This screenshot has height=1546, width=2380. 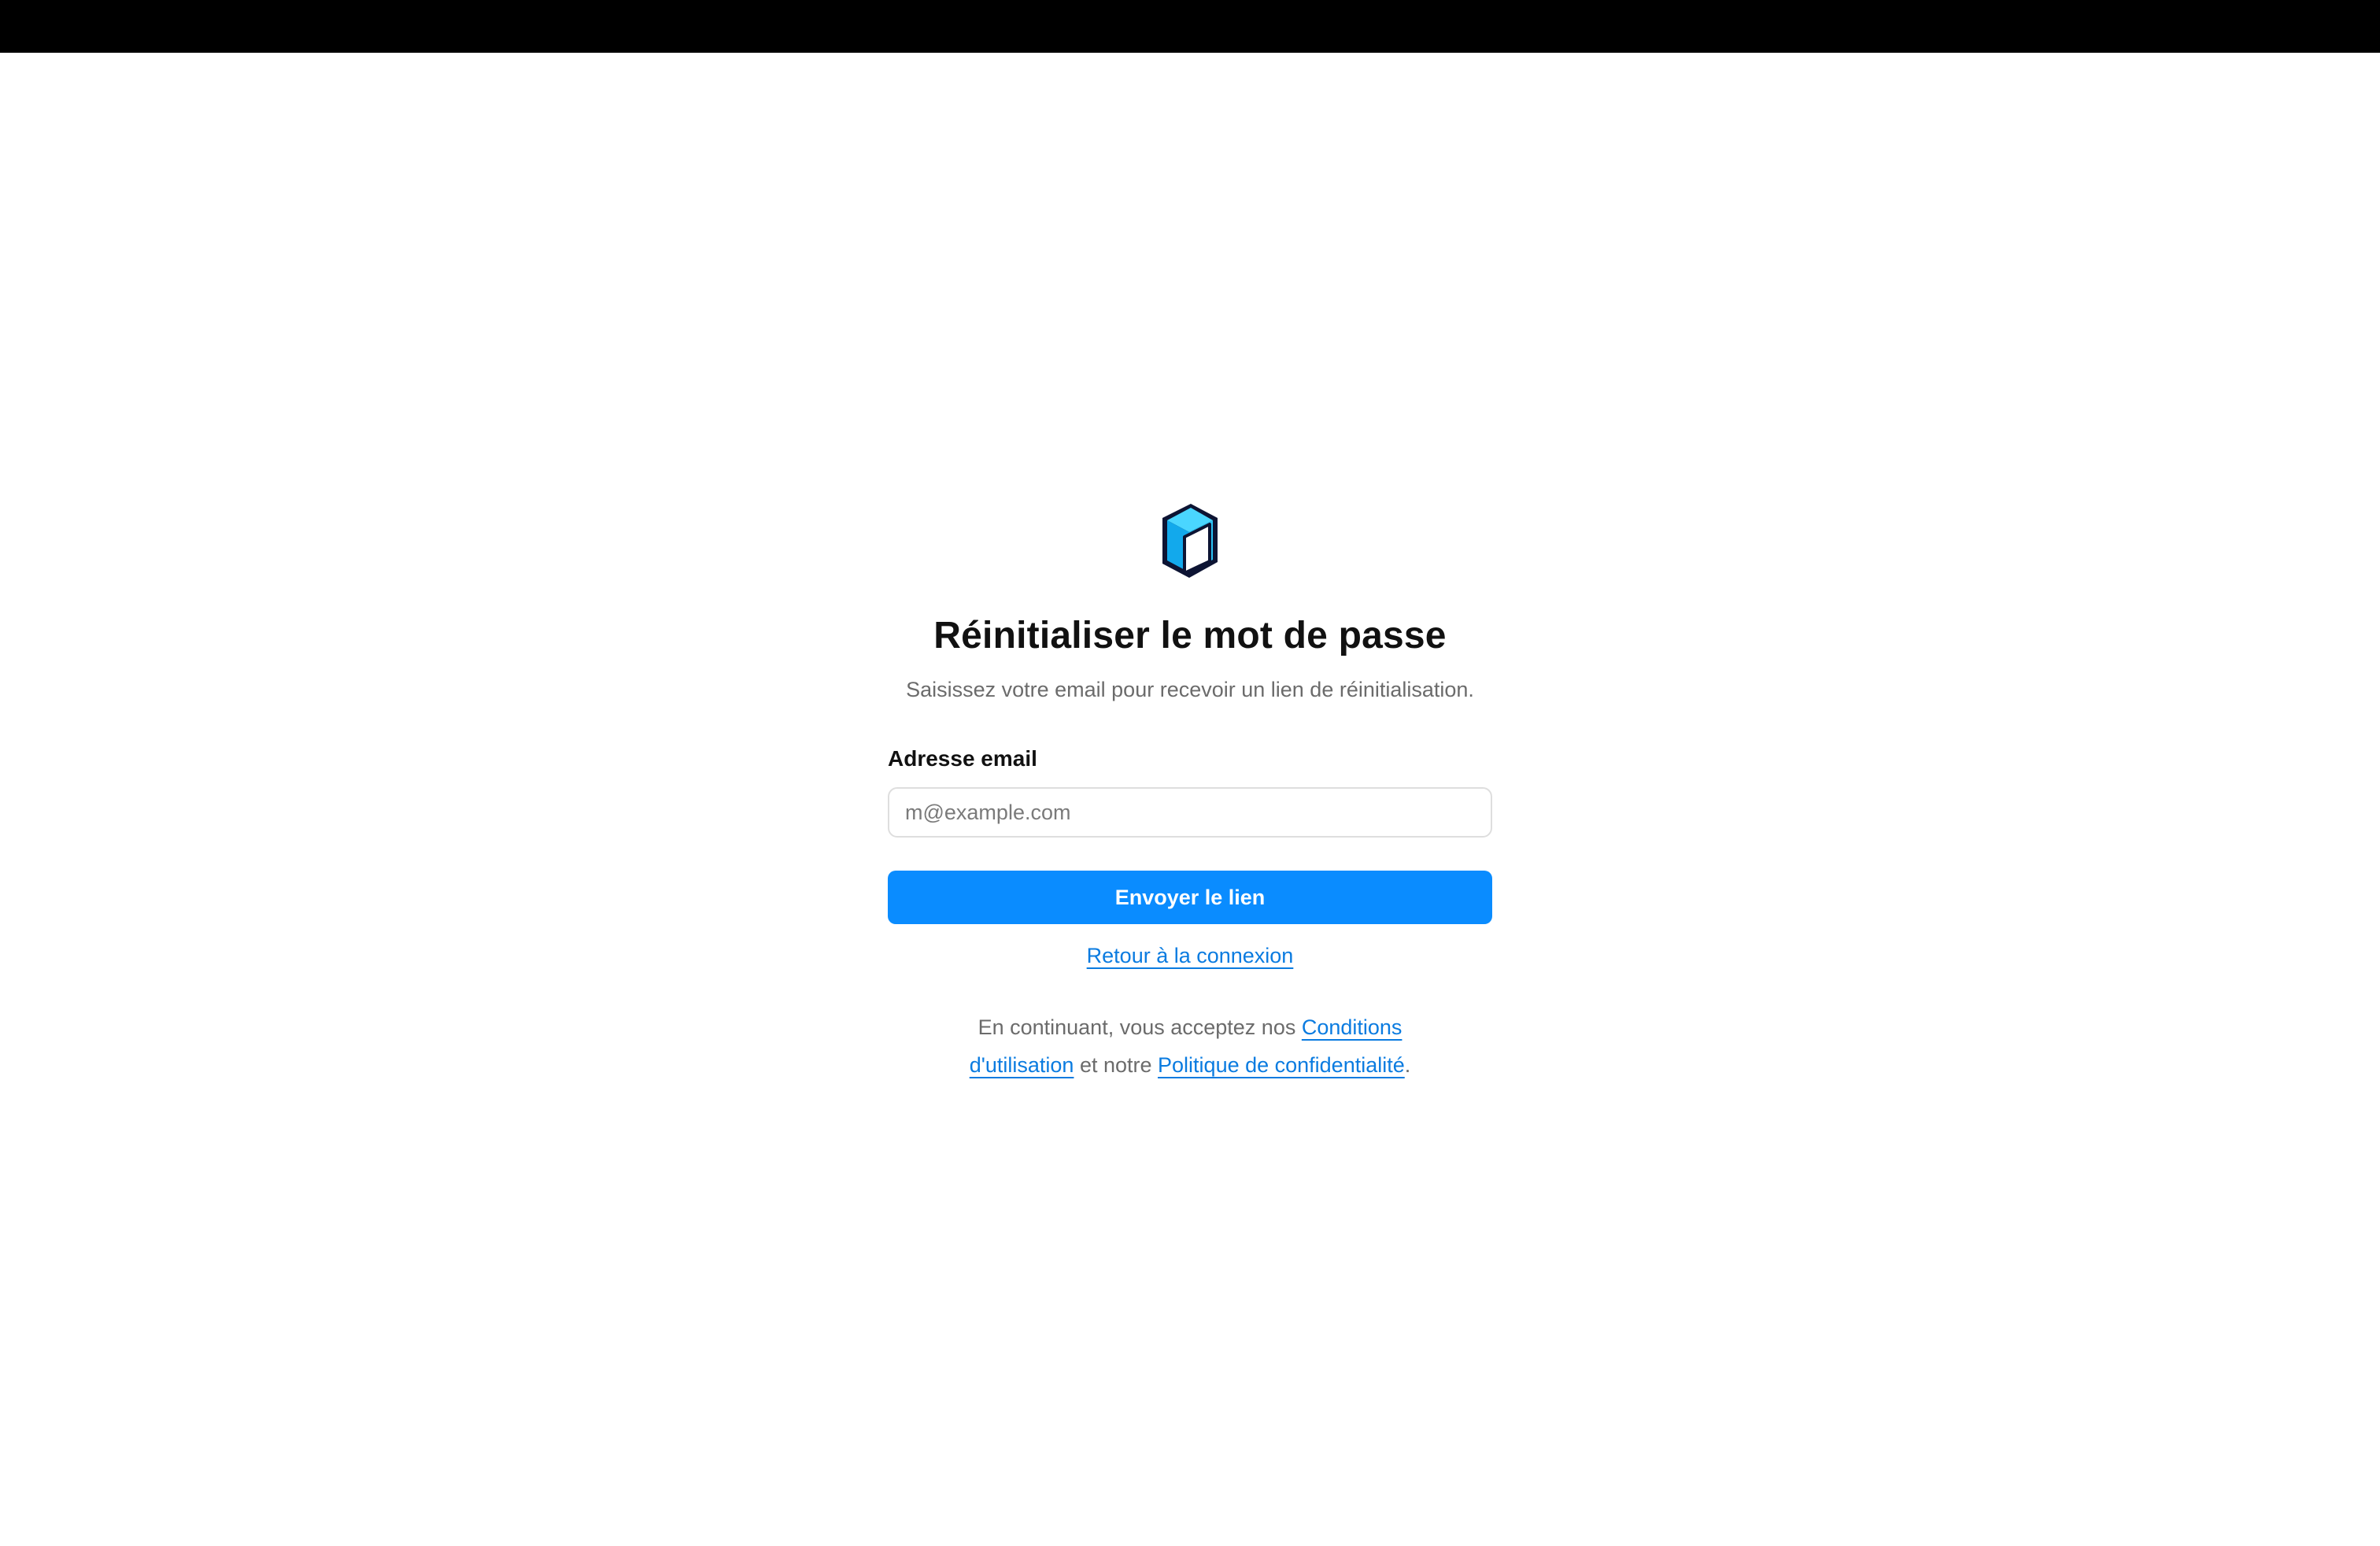 I want to click on email-label: Adresse email, so click(x=962, y=759).